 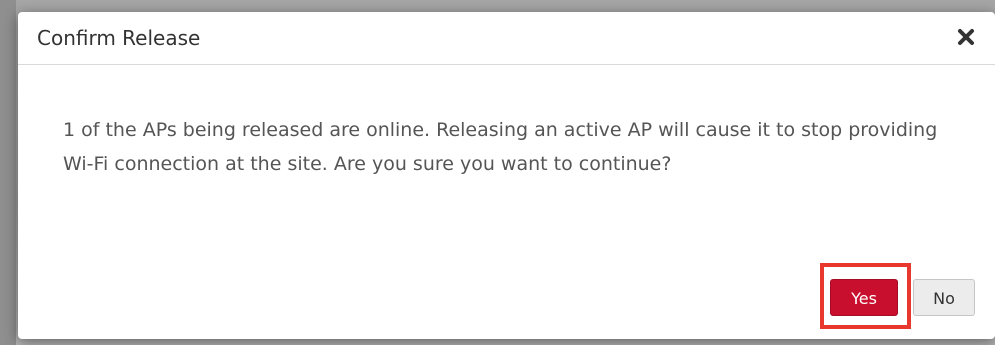 I want to click on dialog-title: Confirm Release, so click(x=119, y=38).